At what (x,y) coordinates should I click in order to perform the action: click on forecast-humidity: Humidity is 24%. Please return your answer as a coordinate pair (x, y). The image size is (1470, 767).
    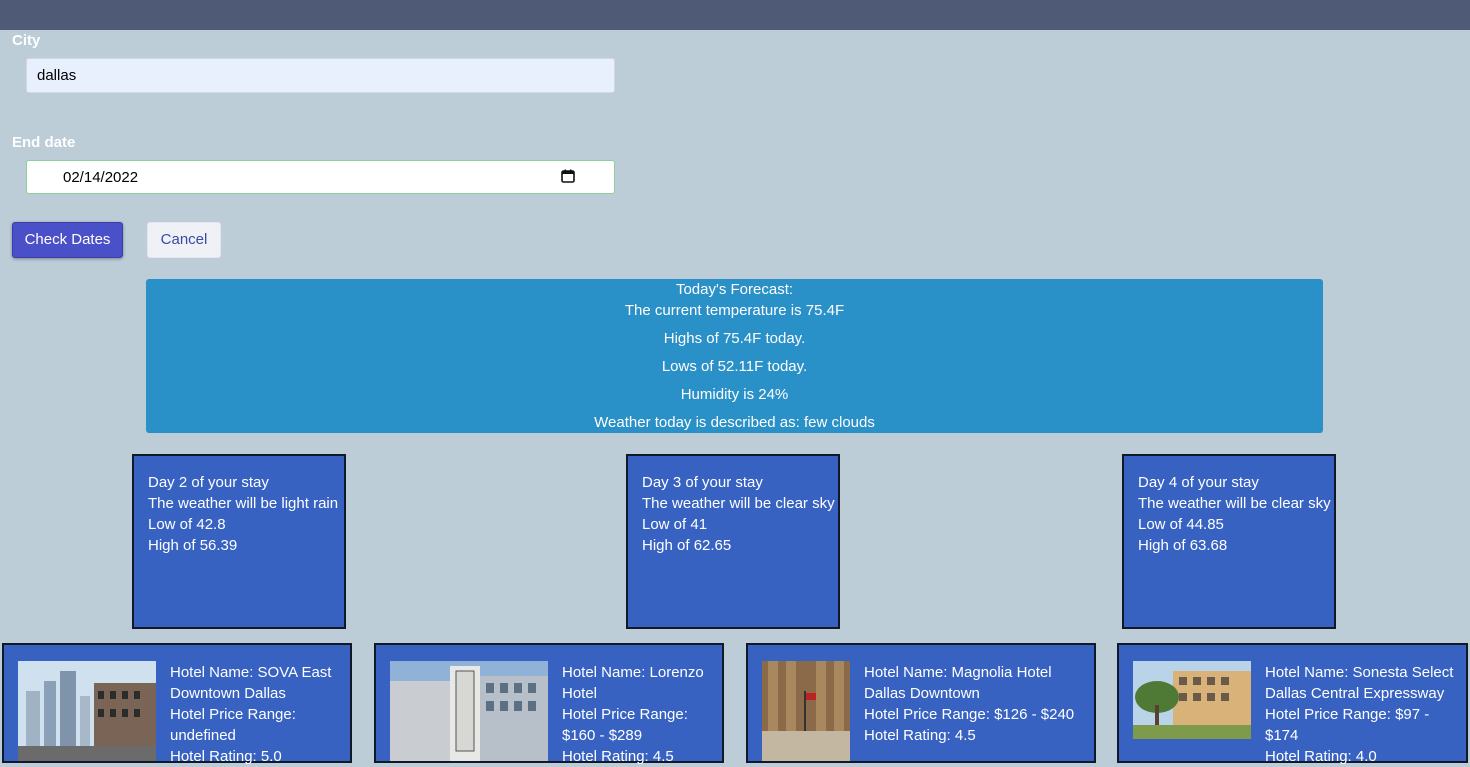
    Looking at the image, I should click on (734, 394).